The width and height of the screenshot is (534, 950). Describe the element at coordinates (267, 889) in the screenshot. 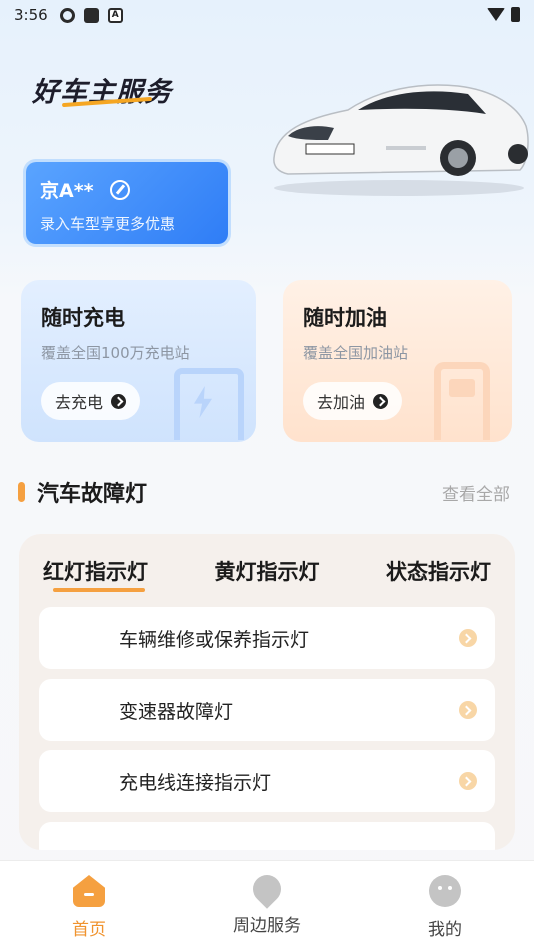

I see `location-pin-icon` at that location.